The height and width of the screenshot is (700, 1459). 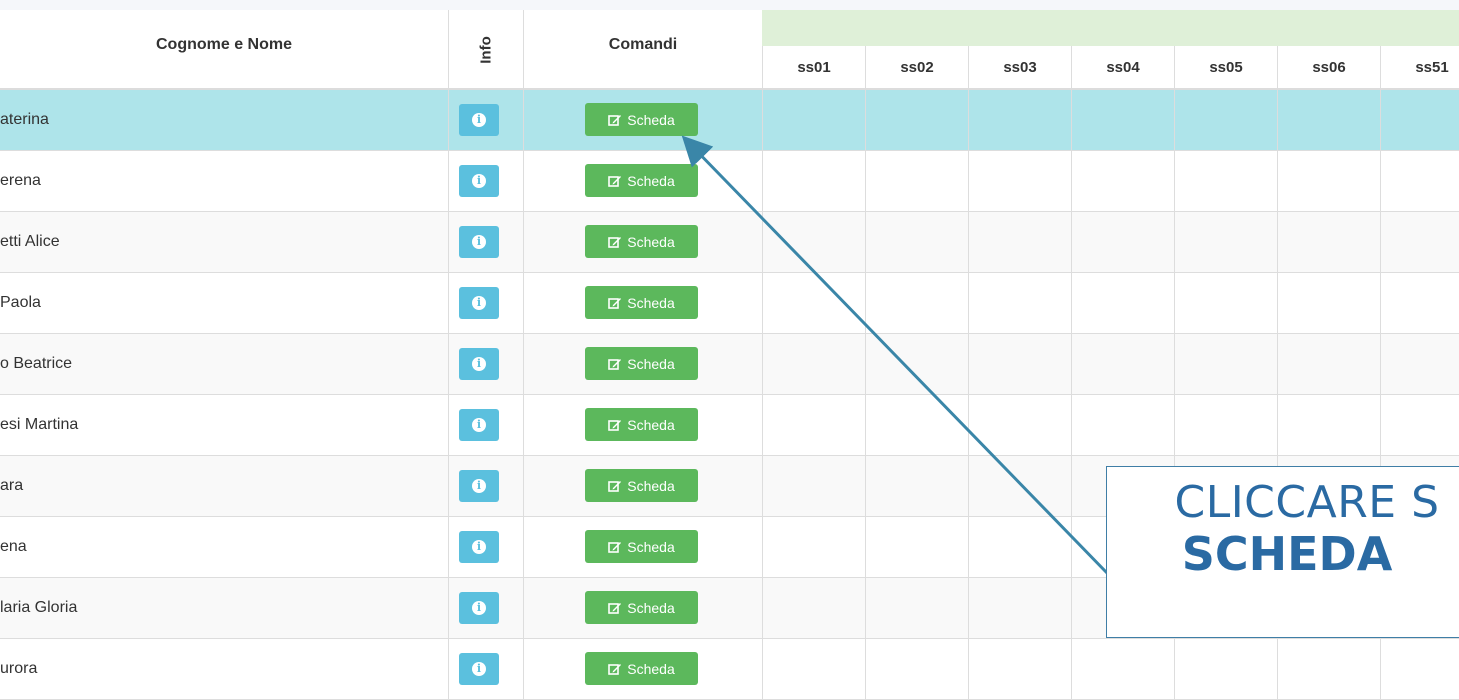 I want to click on sessions-header-band, so click(x=1110, y=28).